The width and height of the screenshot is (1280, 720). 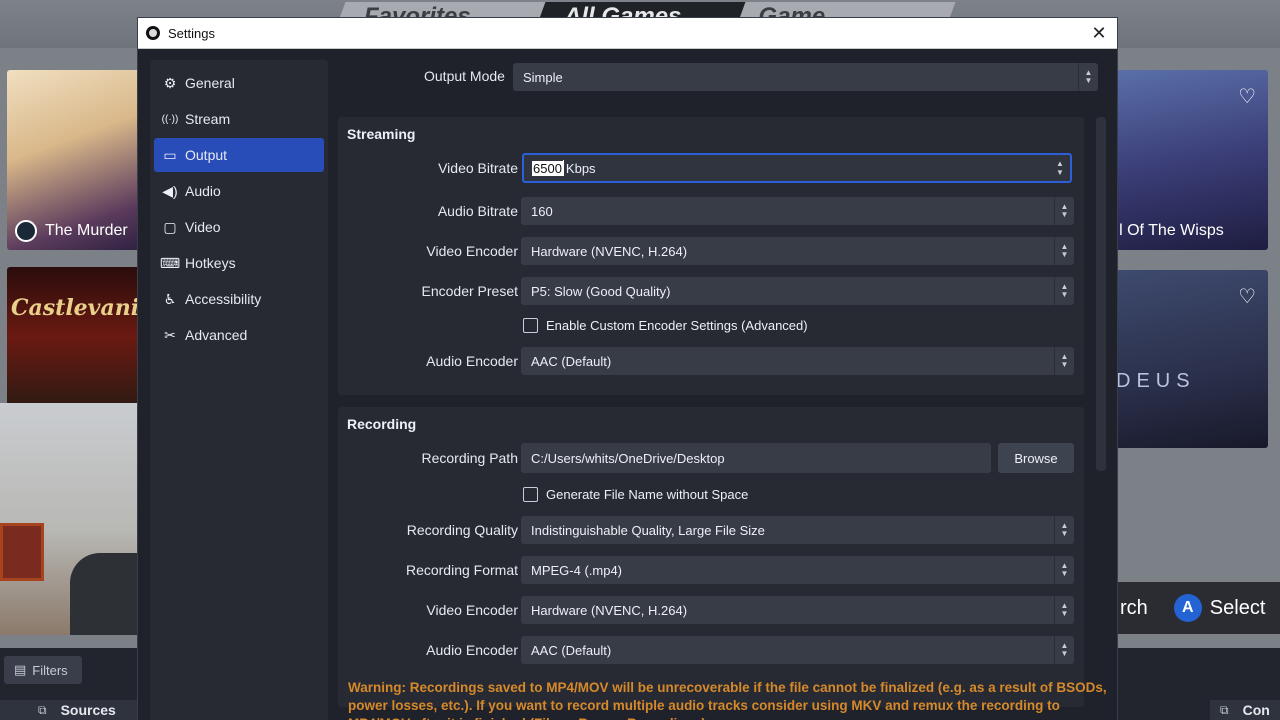 I want to click on recording-title: Recording, so click(x=382, y=424).